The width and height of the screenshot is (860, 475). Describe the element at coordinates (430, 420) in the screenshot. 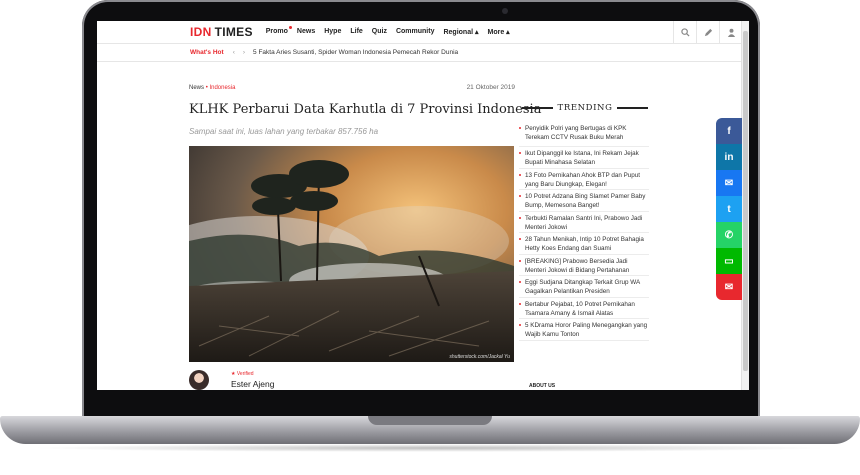

I see `laptop-notch` at that location.